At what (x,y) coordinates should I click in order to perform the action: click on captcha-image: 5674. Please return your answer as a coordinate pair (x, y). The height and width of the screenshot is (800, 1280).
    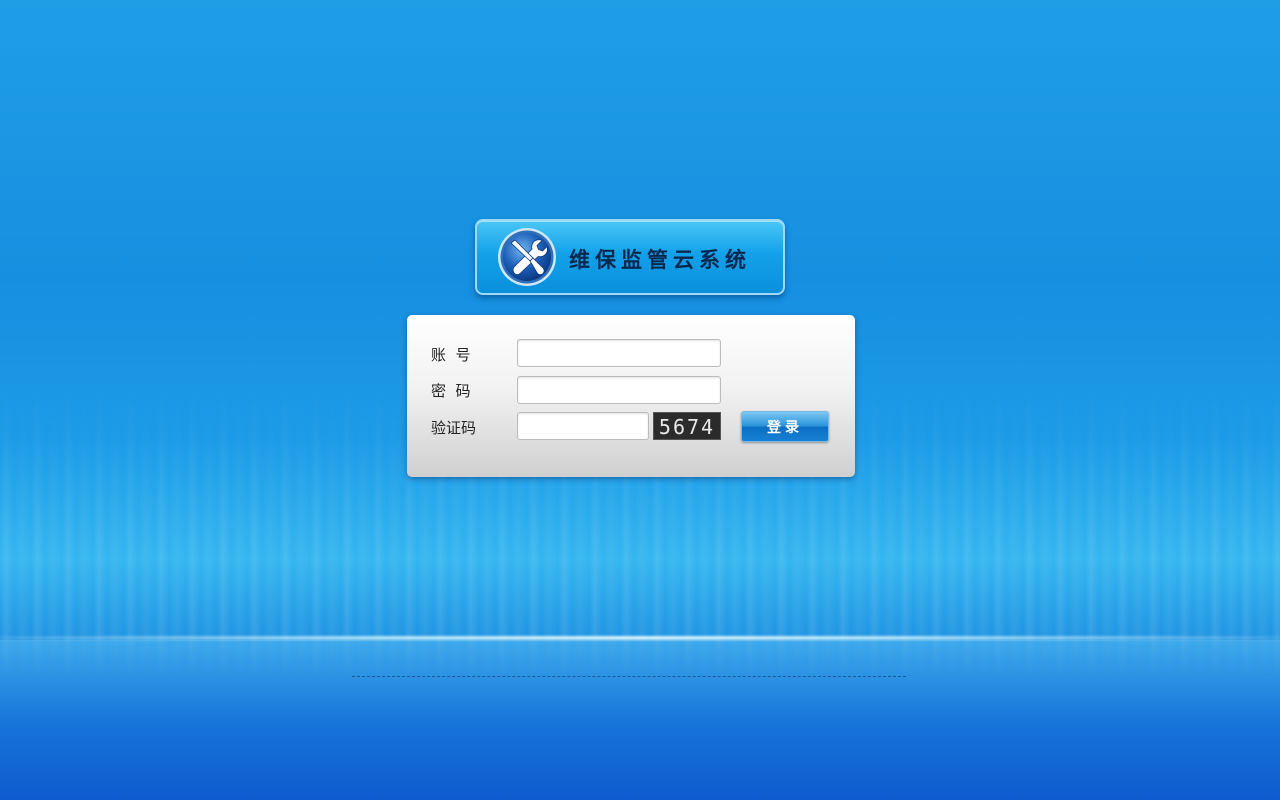
    Looking at the image, I should click on (687, 426).